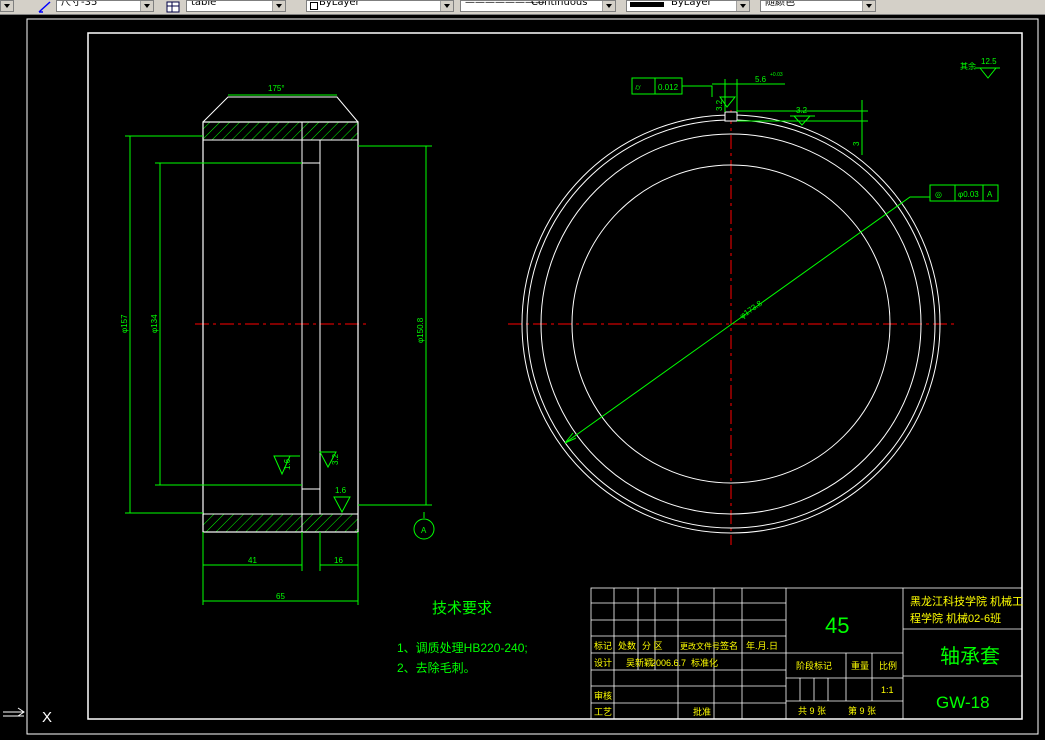  What do you see at coordinates (688, 6) in the screenshot?
I see `lineweight-control-dropdown: ByLayer` at bounding box center [688, 6].